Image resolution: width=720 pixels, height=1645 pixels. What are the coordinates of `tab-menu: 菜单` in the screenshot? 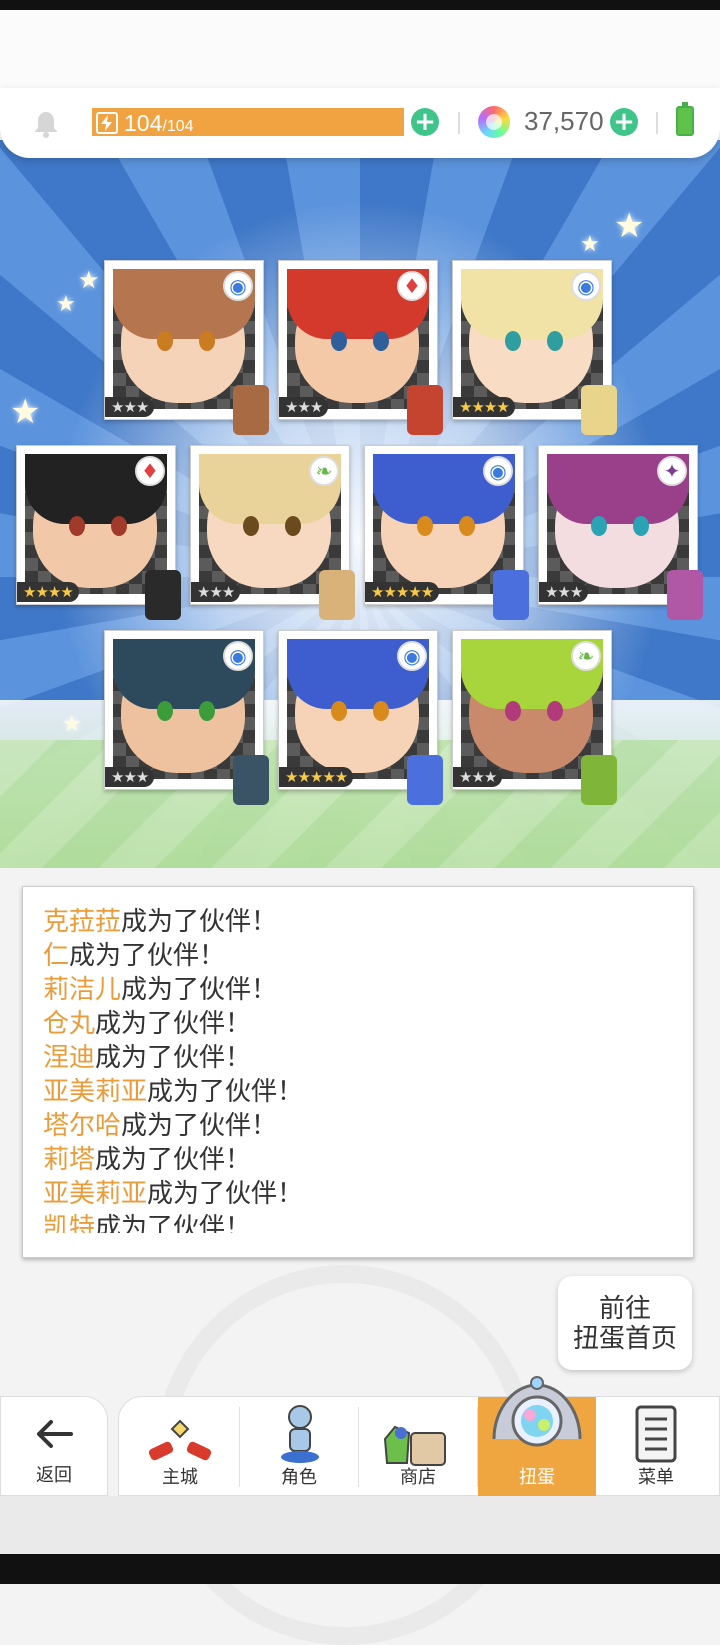 It's located at (656, 1447).